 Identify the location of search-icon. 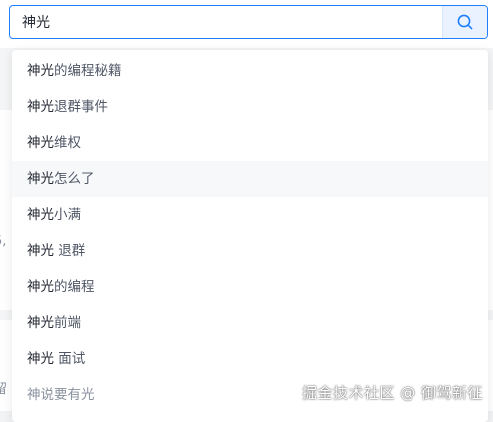
(465, 22).